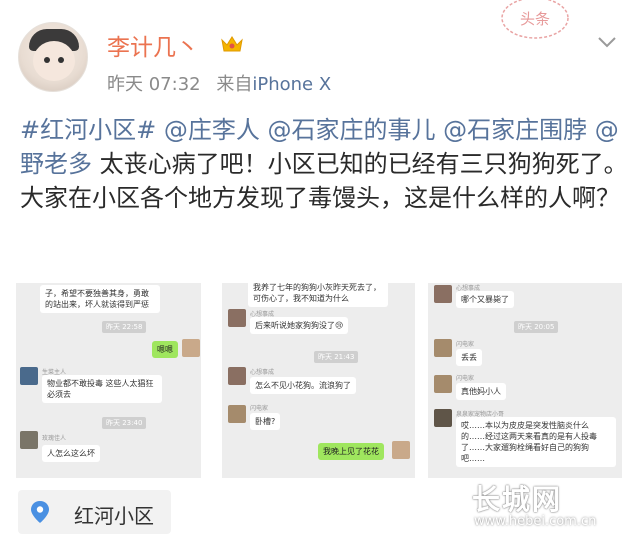  What do you see at coordinates (351, 451) in the screenshot?
I see `chat-bubble: 我晚上见了花花` at bounding box center [351, 451].